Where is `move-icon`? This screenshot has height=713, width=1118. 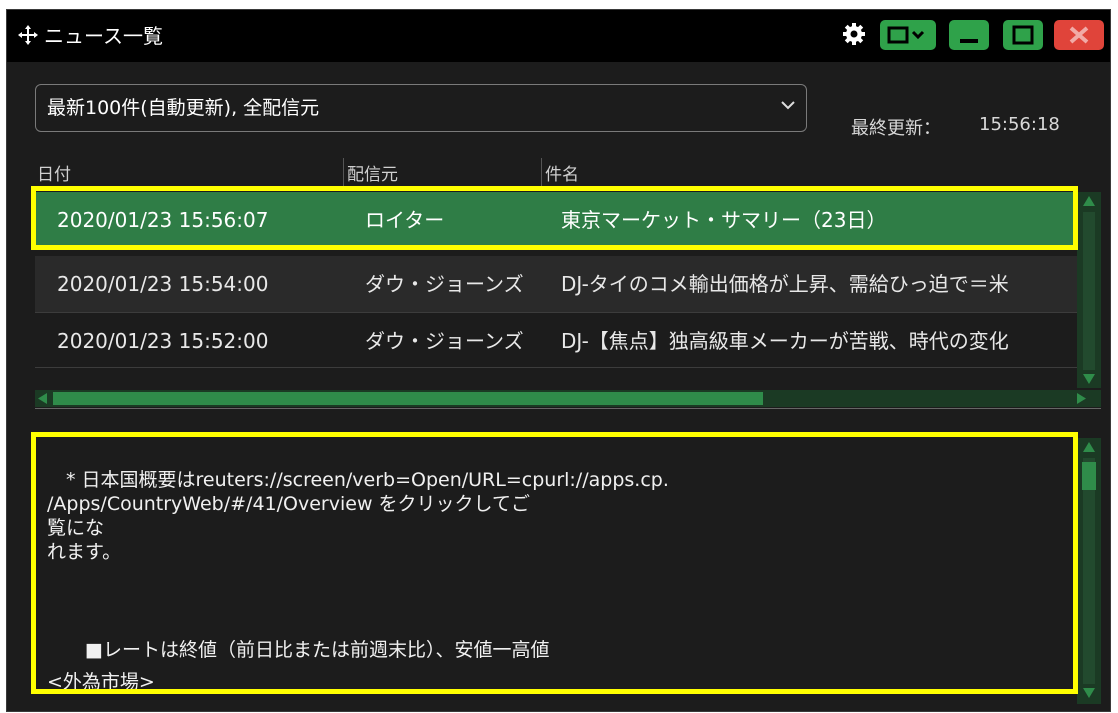
move-icon is located at coordinates (28, 35).